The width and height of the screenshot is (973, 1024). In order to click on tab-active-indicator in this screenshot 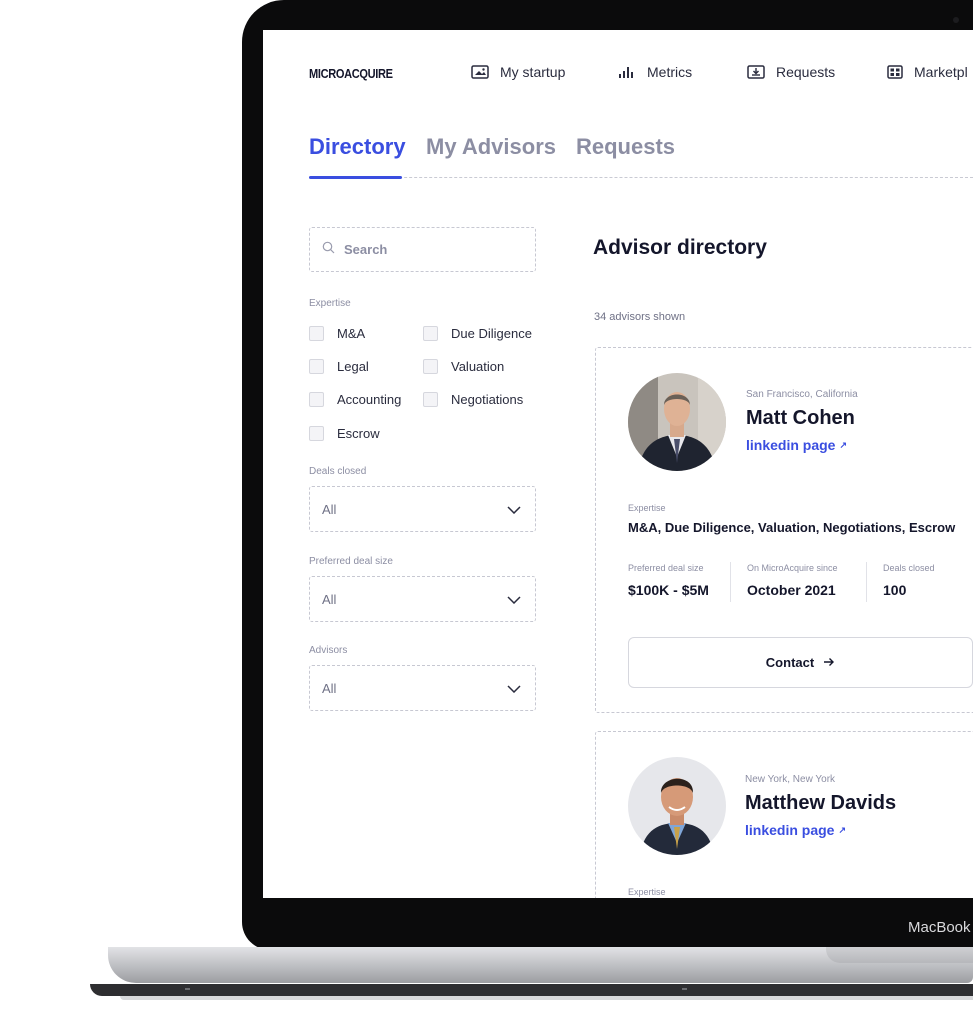, I will do `click(355, 177)`.